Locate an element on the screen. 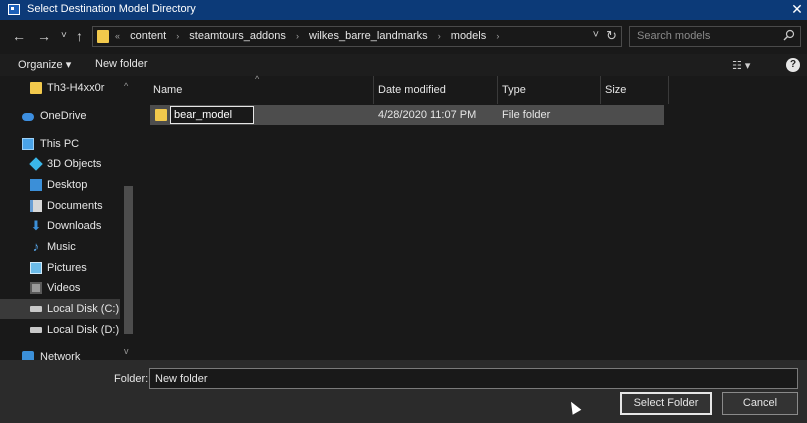 This screenshot has height=423, width=807. app-window-icon is located at coordinates (14, 9).